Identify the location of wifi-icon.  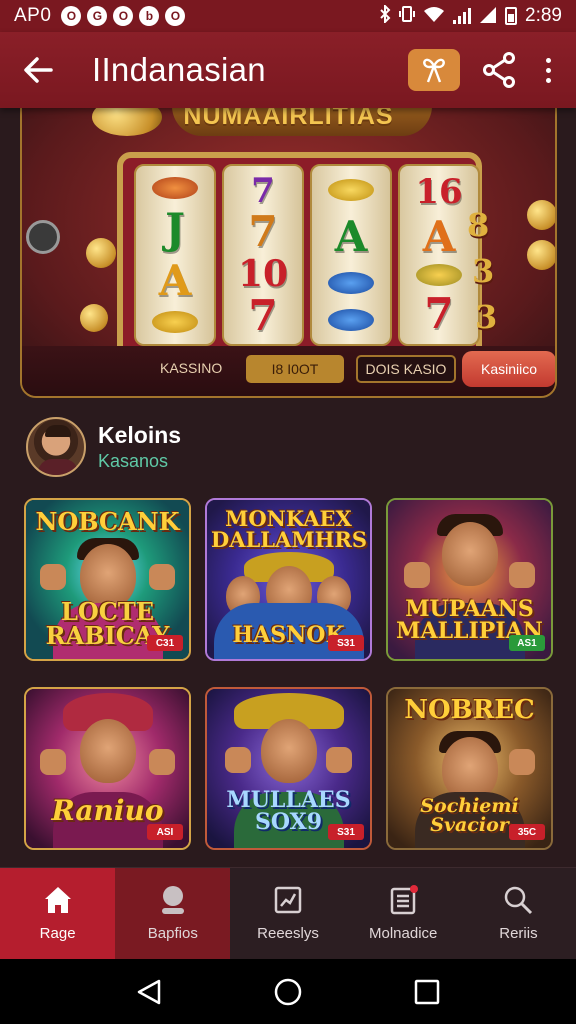
(434, 16).